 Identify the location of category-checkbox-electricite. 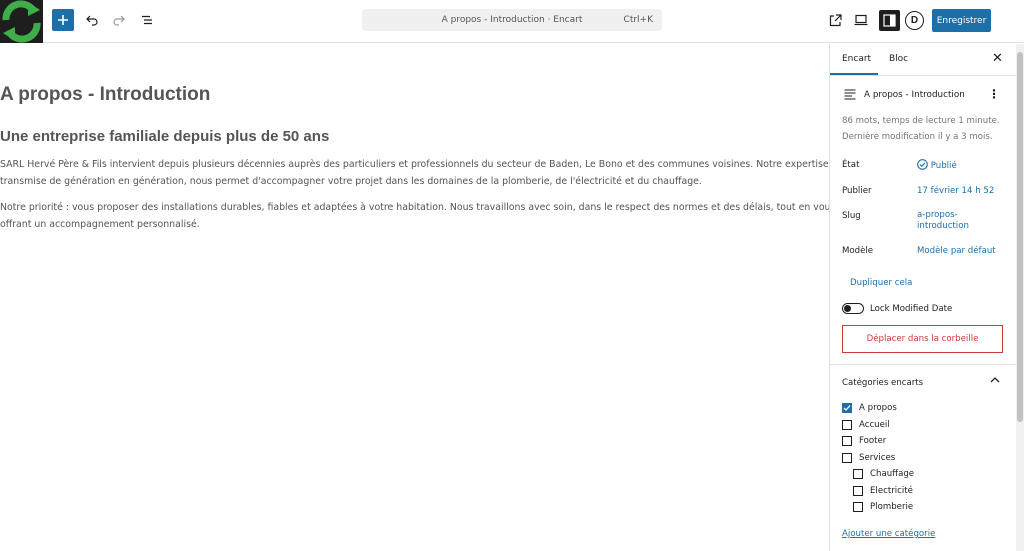
(858, 491).